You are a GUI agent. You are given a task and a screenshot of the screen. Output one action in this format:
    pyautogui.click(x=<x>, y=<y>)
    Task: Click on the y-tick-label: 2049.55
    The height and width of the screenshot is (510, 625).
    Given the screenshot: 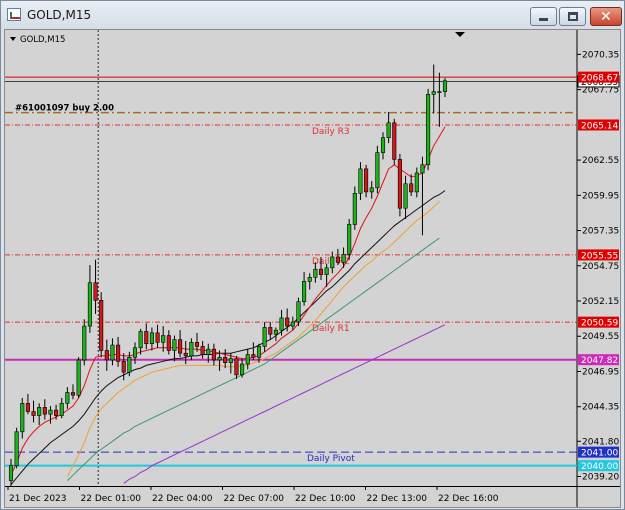 What is the action you would take?
    pyautogui.click(x=600, y=337)
    